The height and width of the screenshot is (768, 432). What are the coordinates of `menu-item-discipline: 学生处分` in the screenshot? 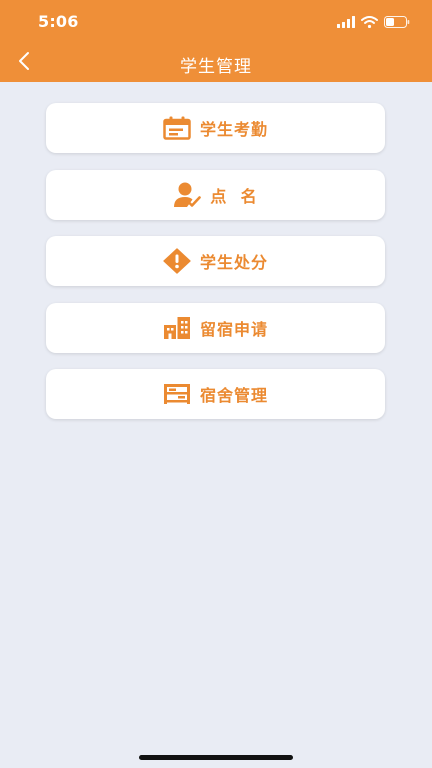 It's located at (215, 261).